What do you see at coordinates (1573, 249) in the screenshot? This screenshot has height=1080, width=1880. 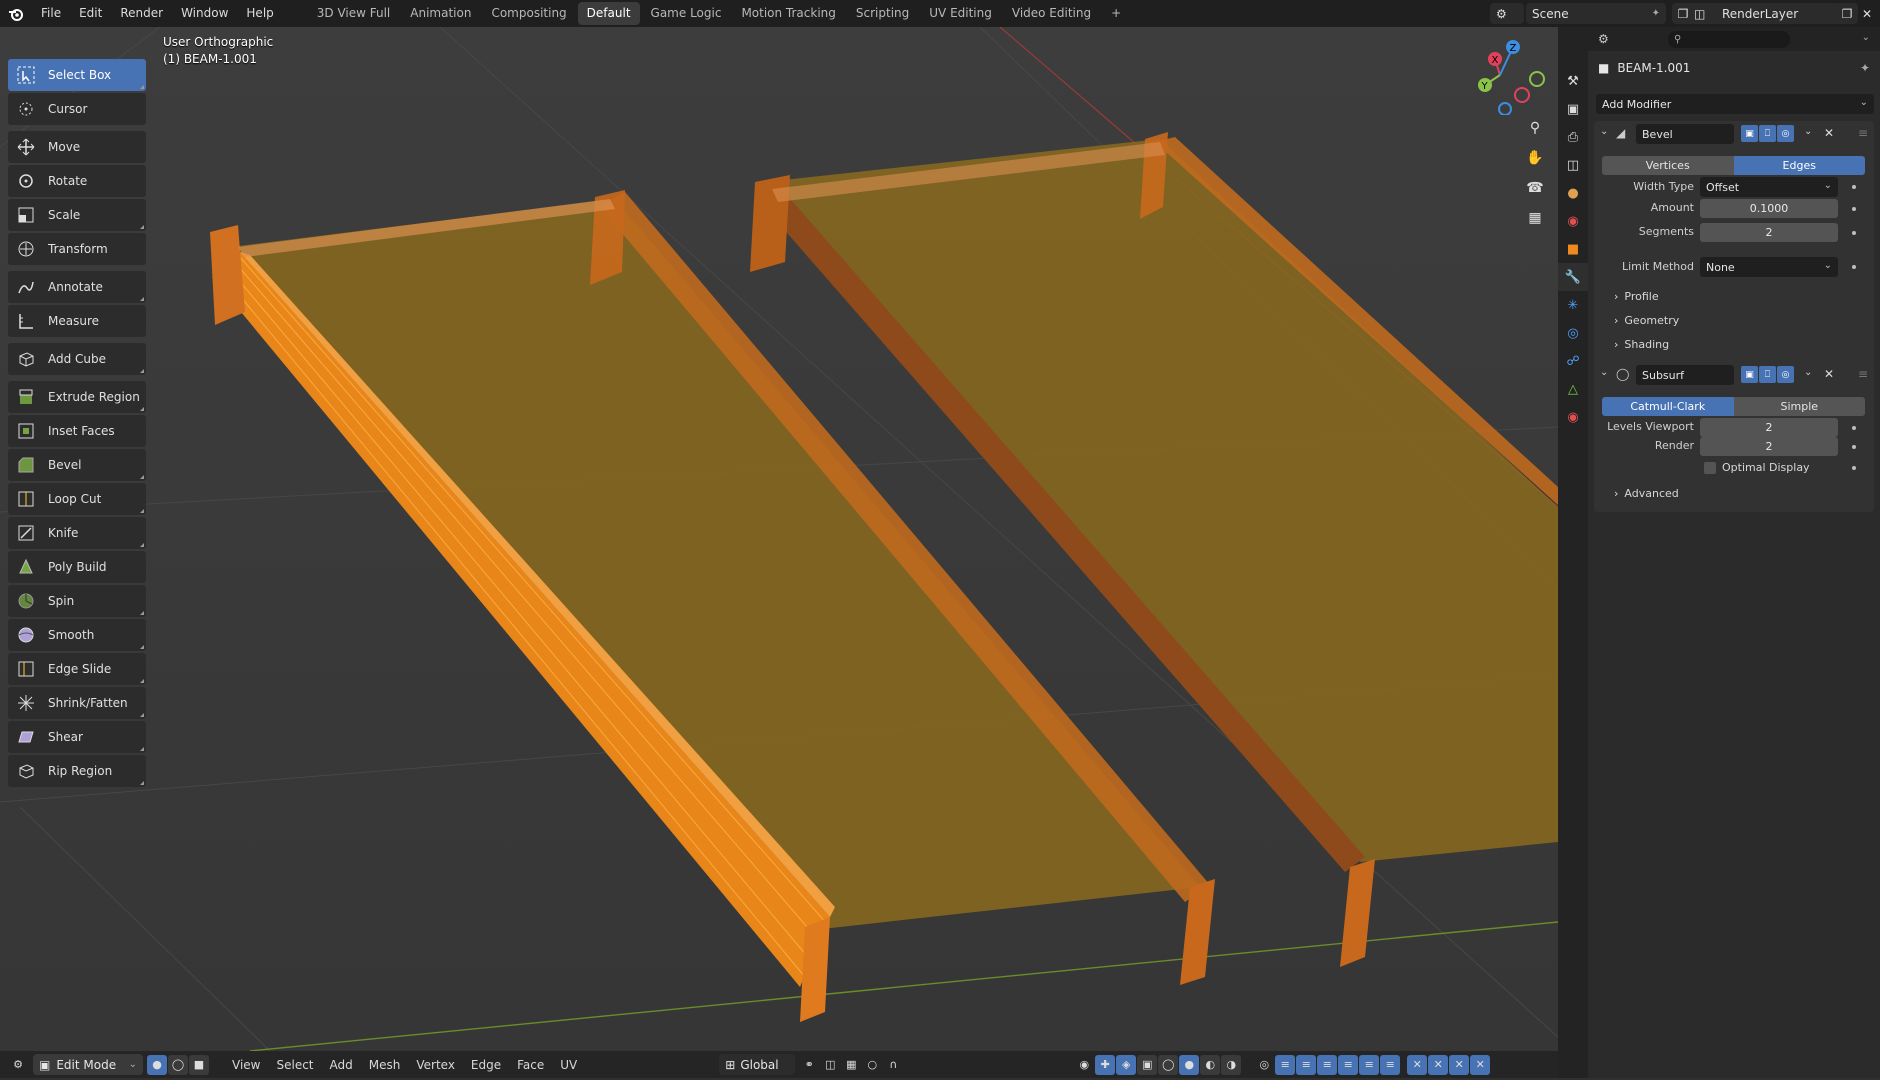 I see `object-tab-icon: ■` at bounding box center [1573, 249].